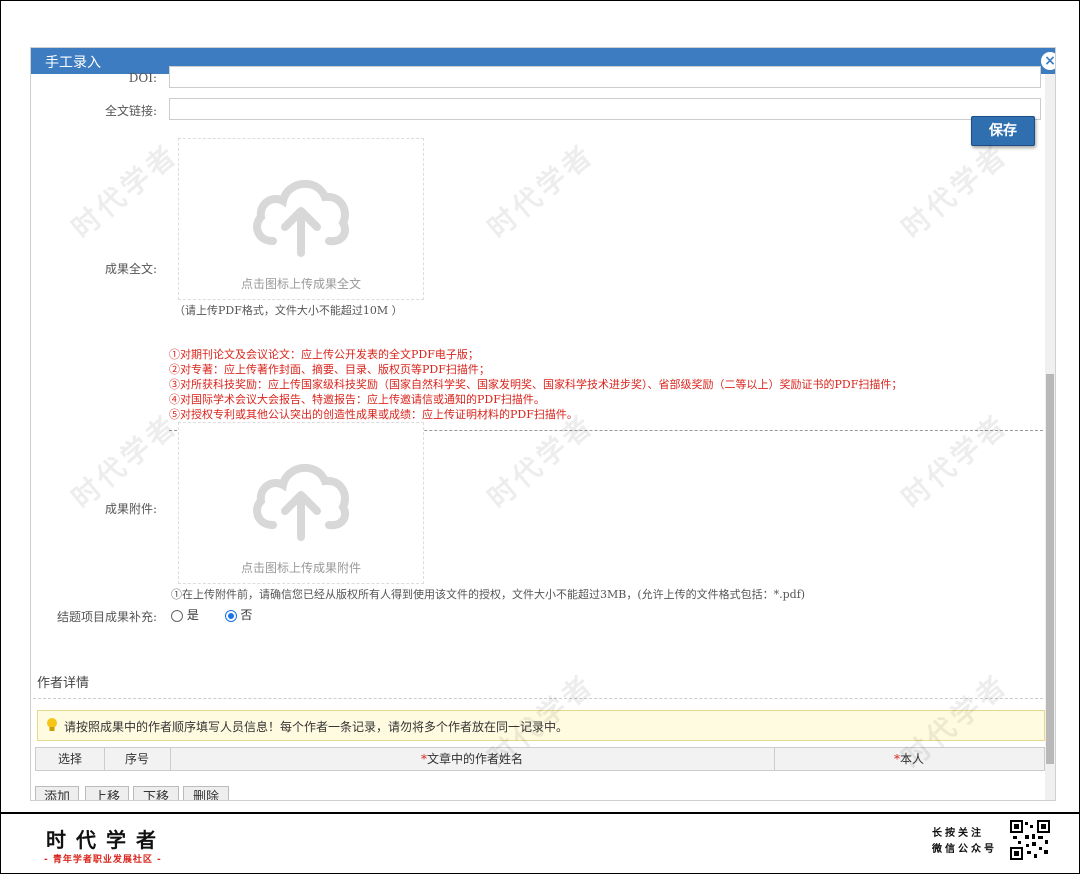  What do you see at coordinates (57, 793) in the screenshot?
I see `add-author-button: 添加` at bounding box center [57, 793].